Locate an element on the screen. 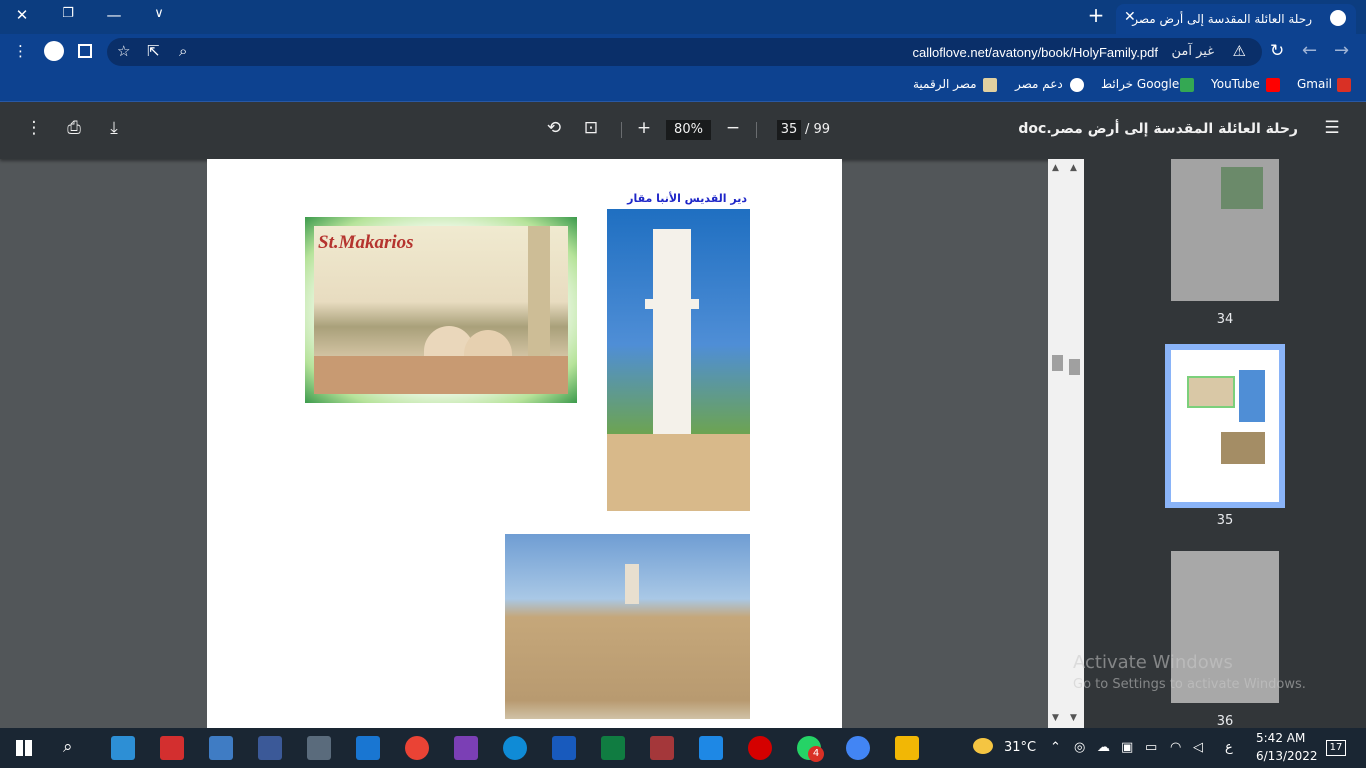 Image resolution: width=1366 pixels, height=768 pixels. chrome-icon is located at coordinates (417, 748).